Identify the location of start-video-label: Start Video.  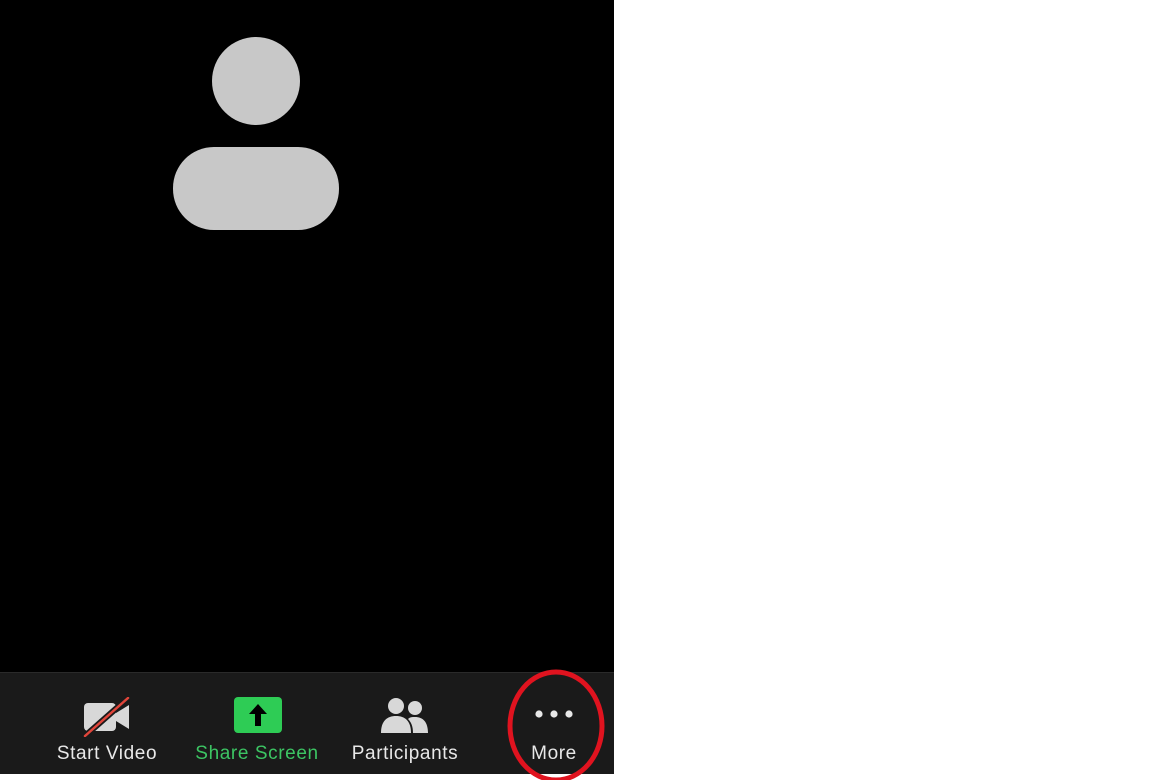
(107, 753).